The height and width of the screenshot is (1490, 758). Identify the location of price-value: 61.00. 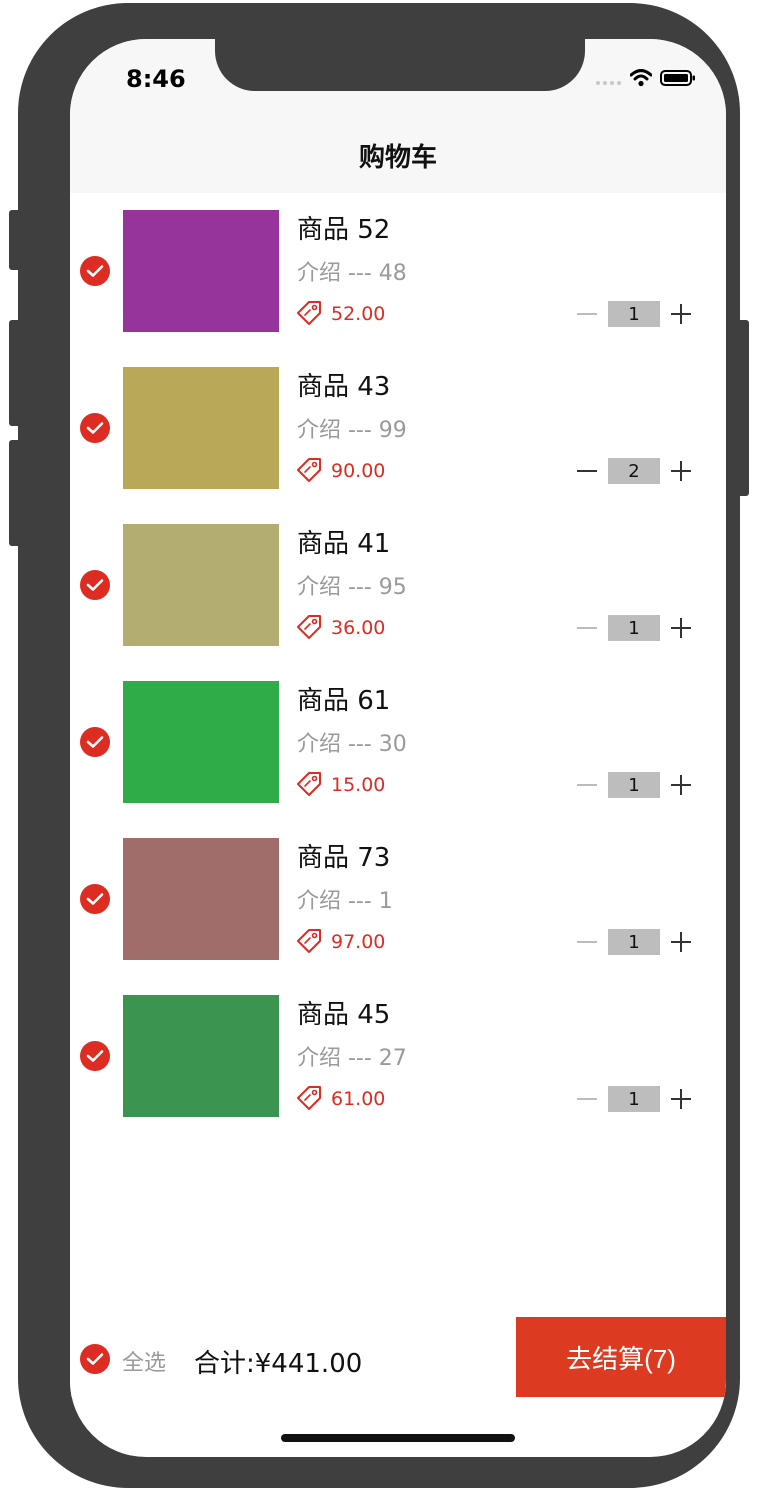
(358, 1099).